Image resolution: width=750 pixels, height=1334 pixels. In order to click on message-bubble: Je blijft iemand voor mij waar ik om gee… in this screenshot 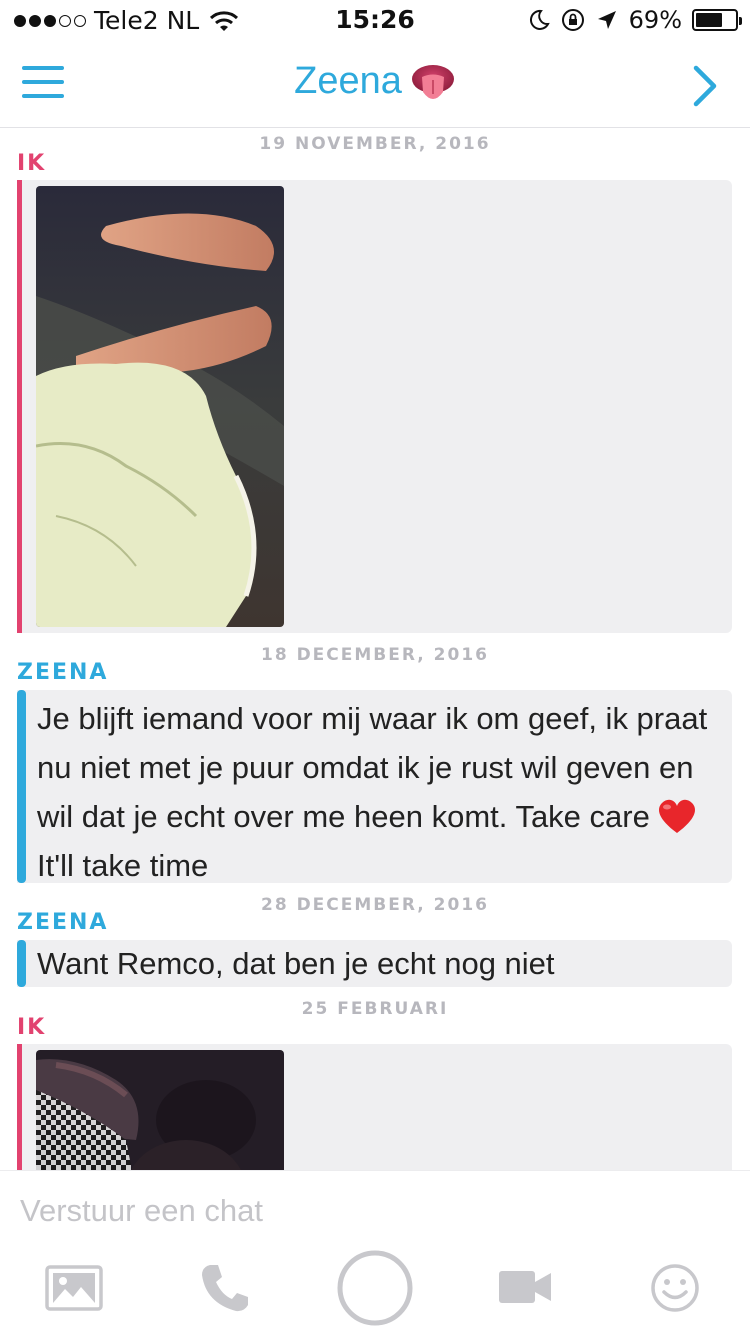, I will do `click(374, 786)`.